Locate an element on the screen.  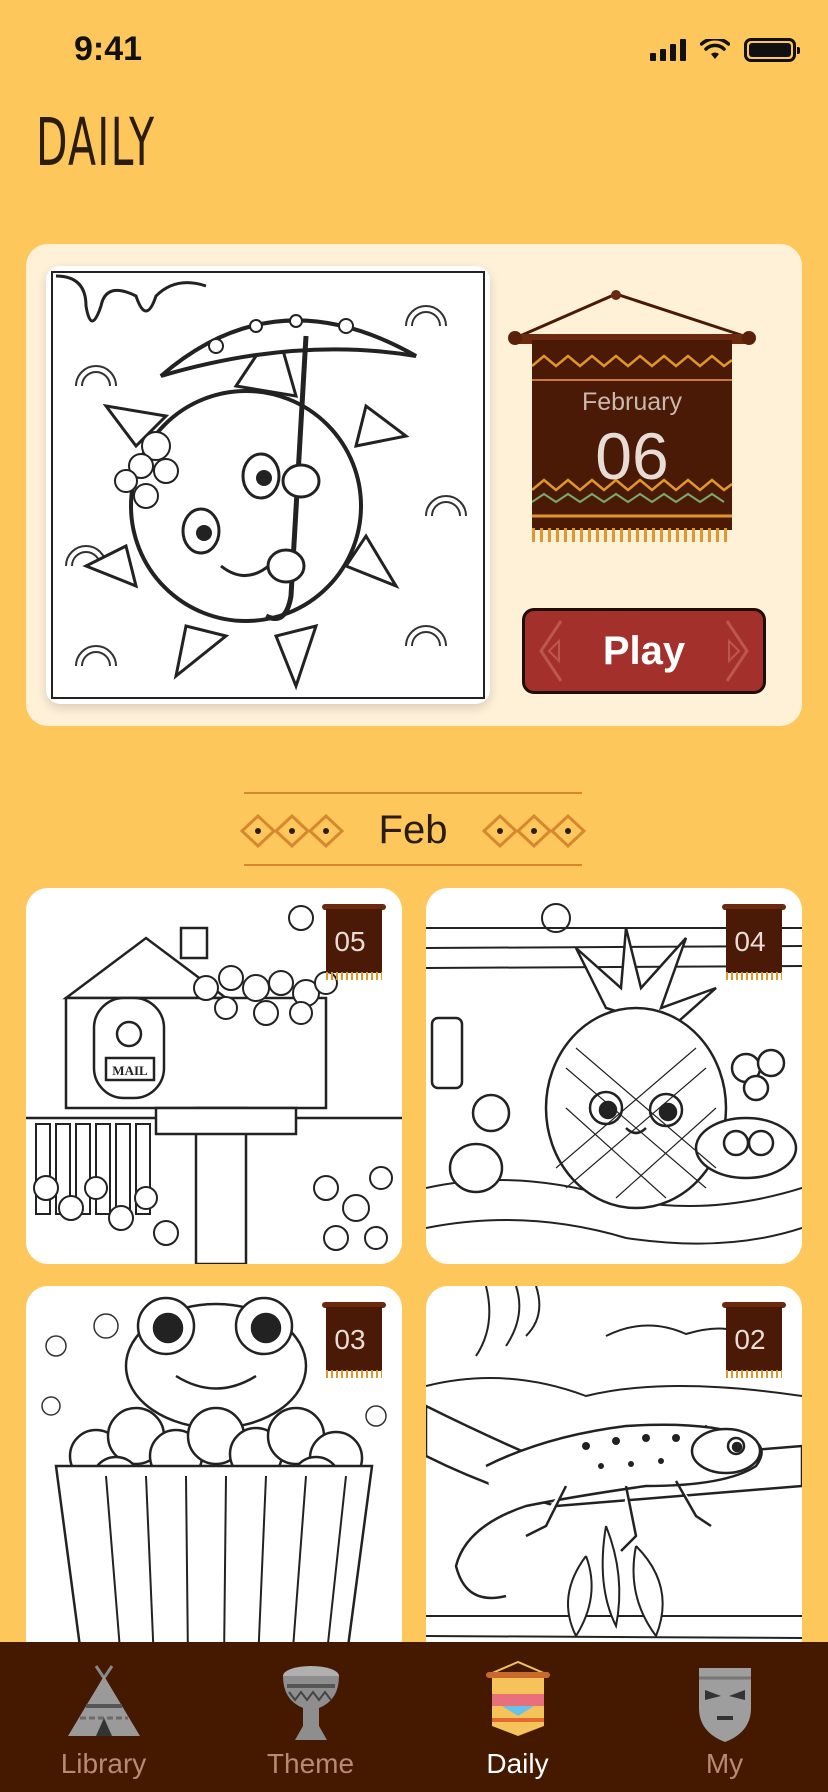
date-badge: 04 is located at coordinates (754, 943).